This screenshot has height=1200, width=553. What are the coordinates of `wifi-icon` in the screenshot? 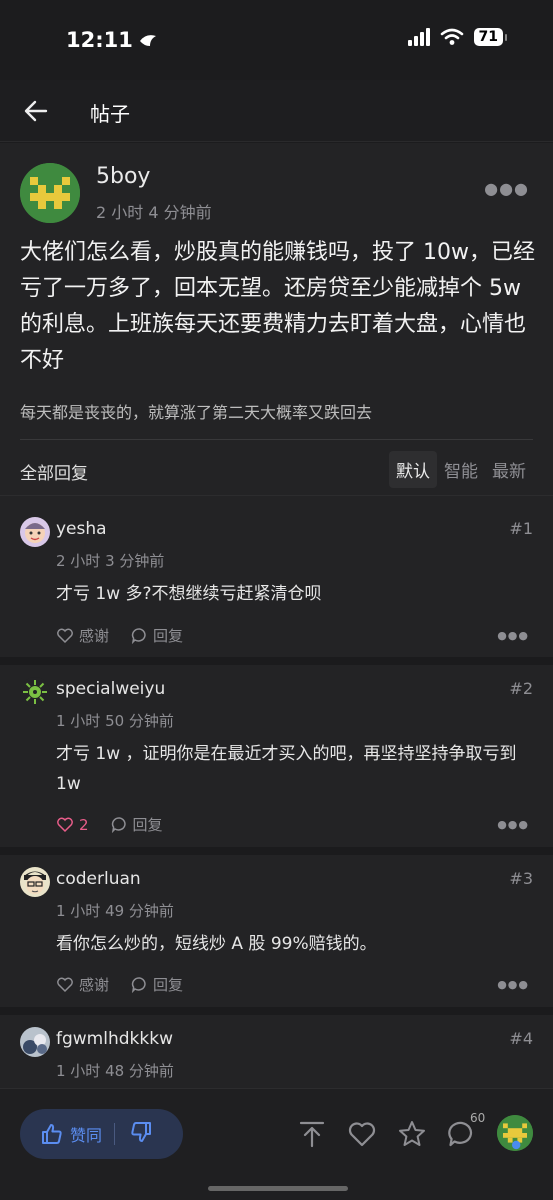 It's located at (451, 36).